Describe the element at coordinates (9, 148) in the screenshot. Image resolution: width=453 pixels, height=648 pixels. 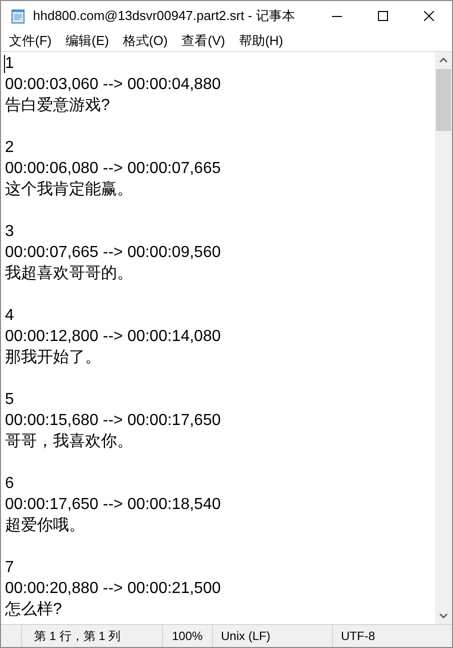
I see `subtitle-index: 2` at that location.